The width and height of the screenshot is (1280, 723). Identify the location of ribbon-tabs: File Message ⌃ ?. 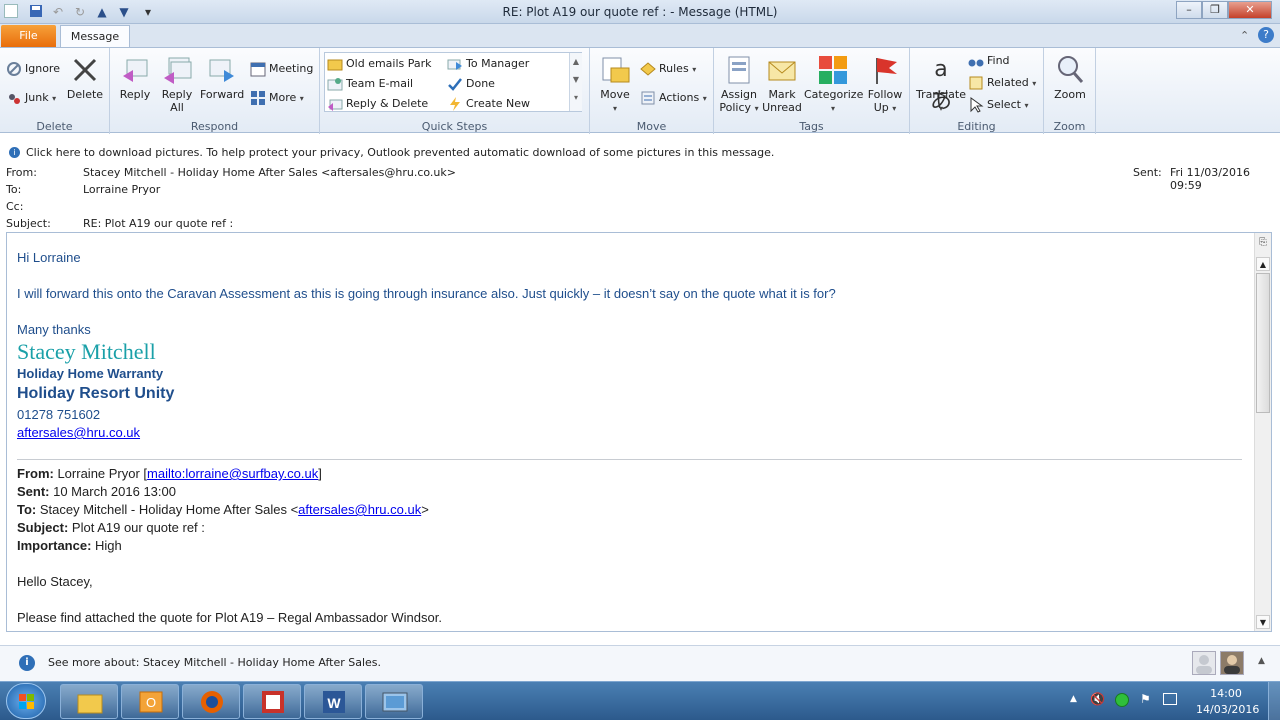
(640, 36).